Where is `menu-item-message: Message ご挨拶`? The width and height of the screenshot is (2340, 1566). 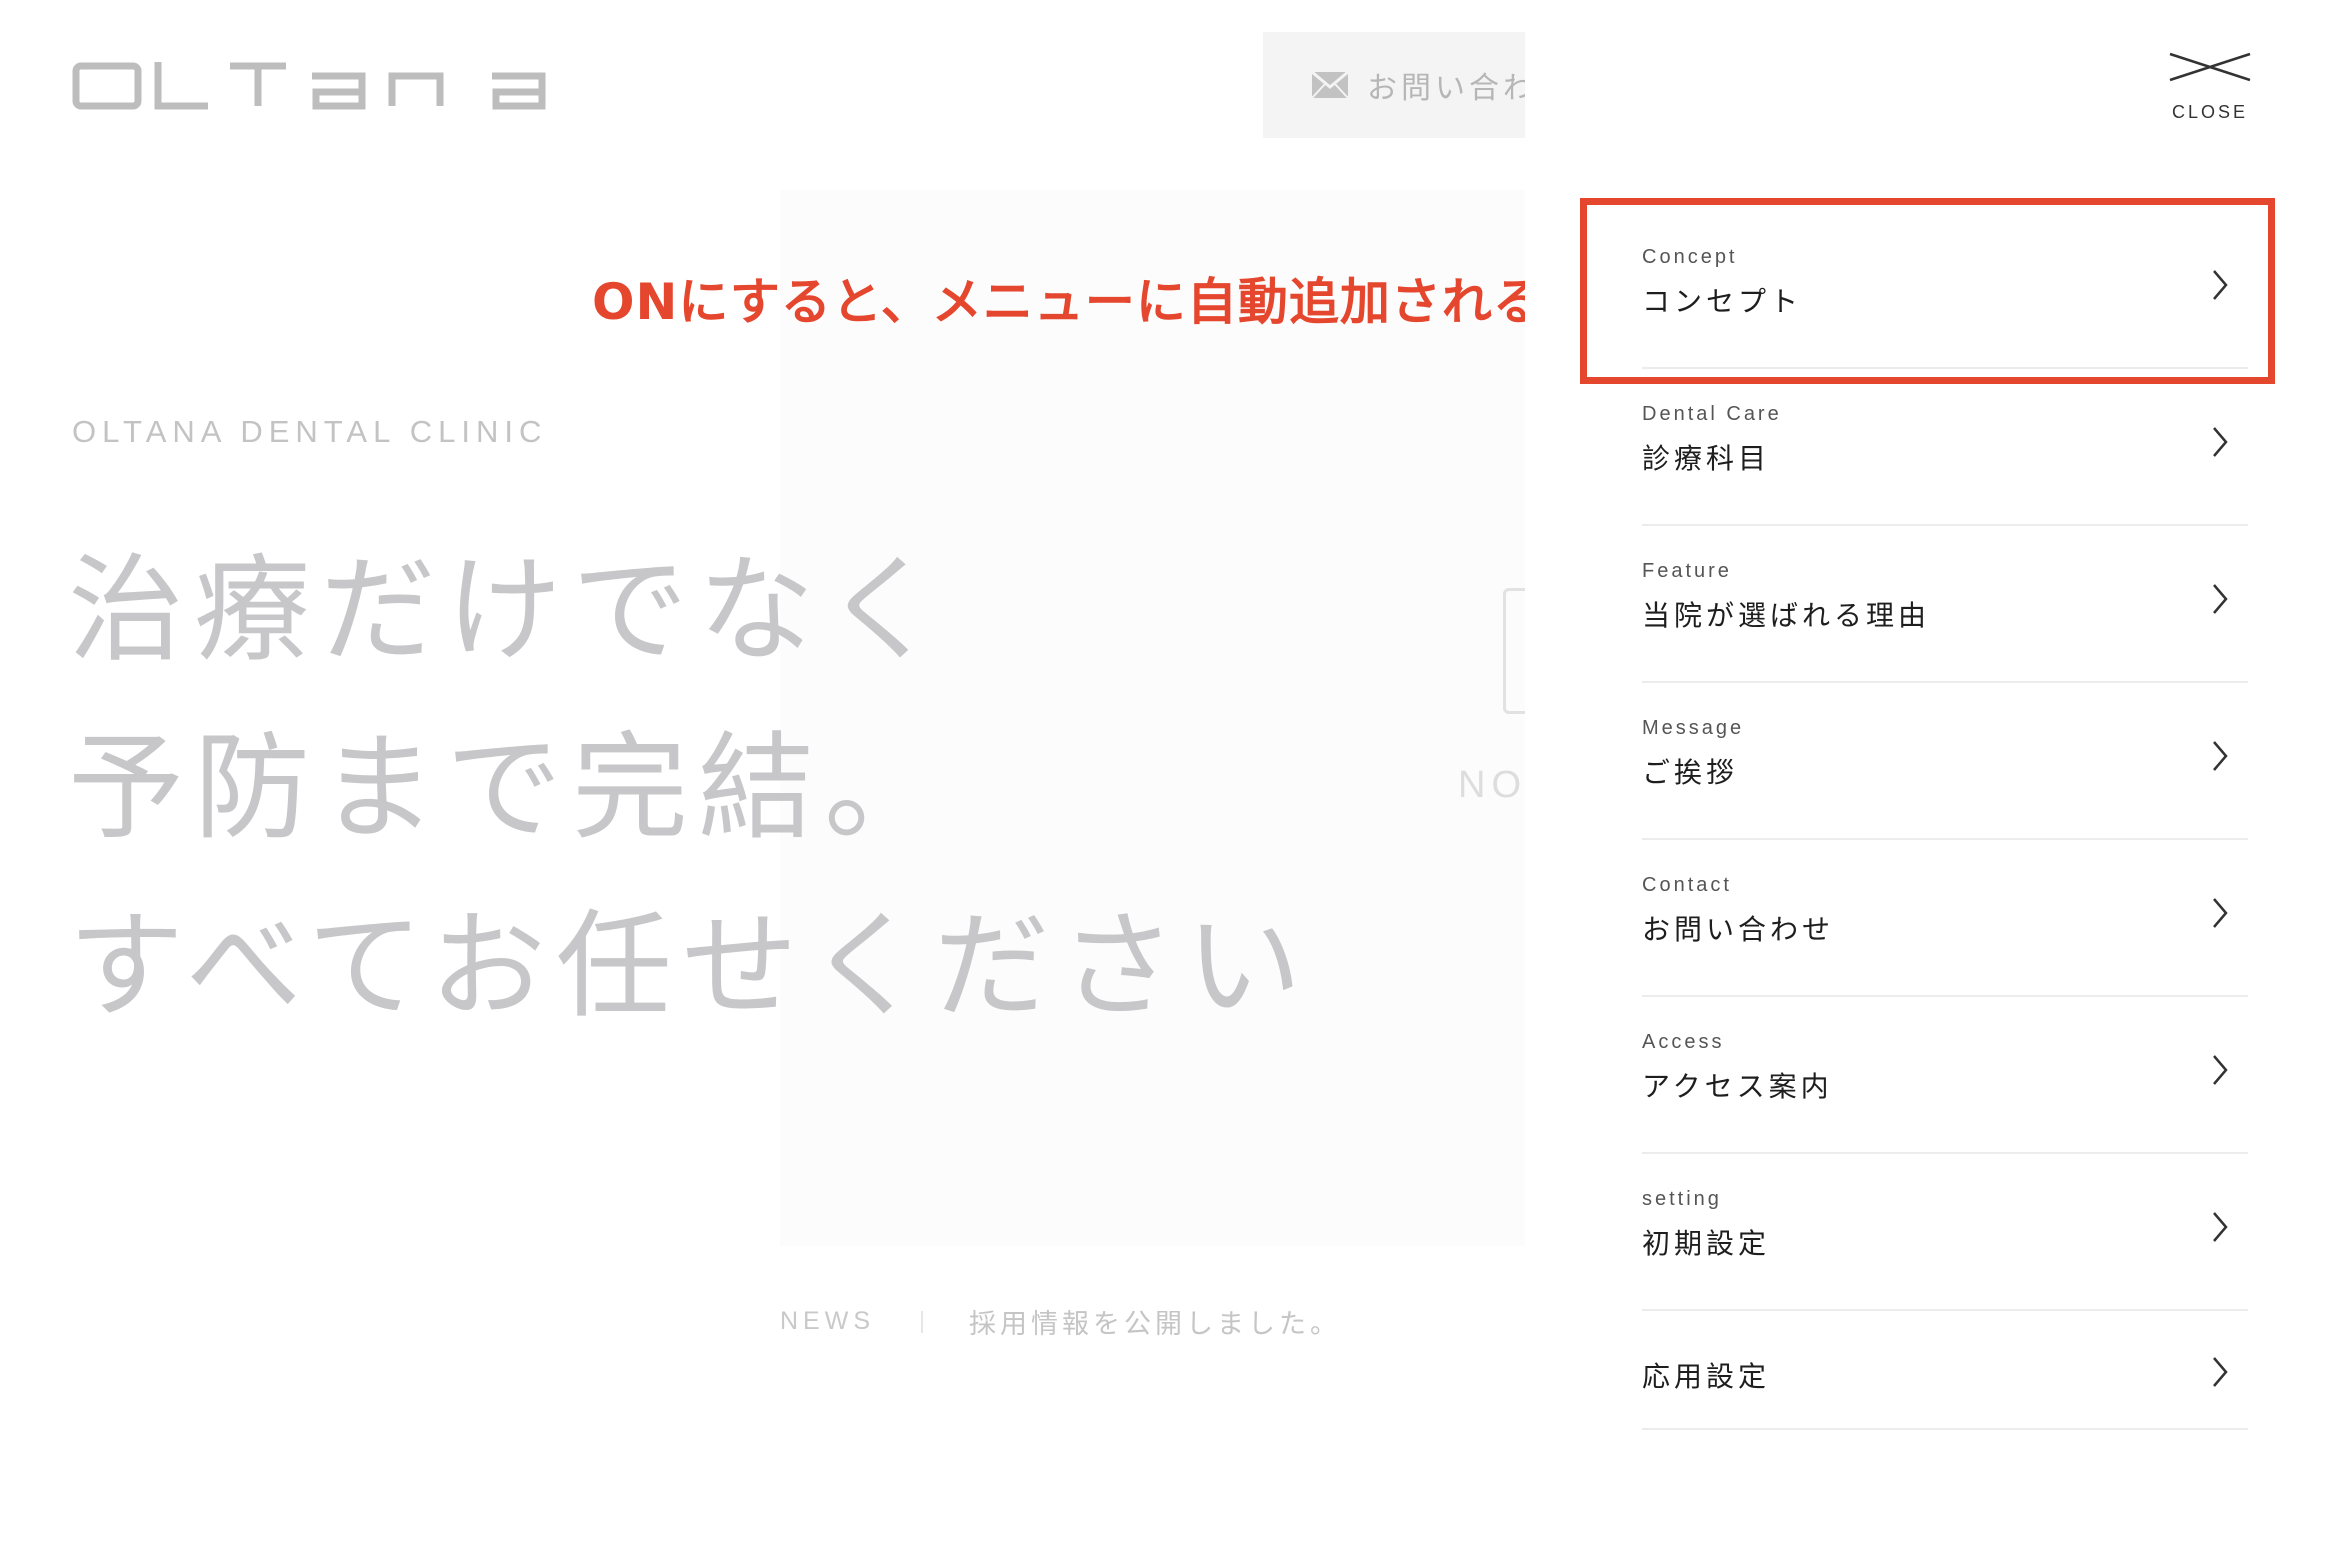
menu-item-message: Message ご挨拶 is located at coordinates (1945, 761).